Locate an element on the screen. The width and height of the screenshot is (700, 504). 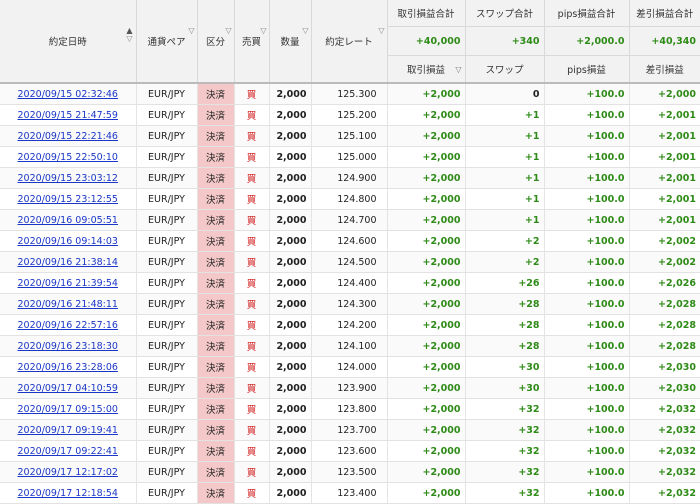
header-swap-total-label: スワップ合計 is located at coordinates (505, 13).